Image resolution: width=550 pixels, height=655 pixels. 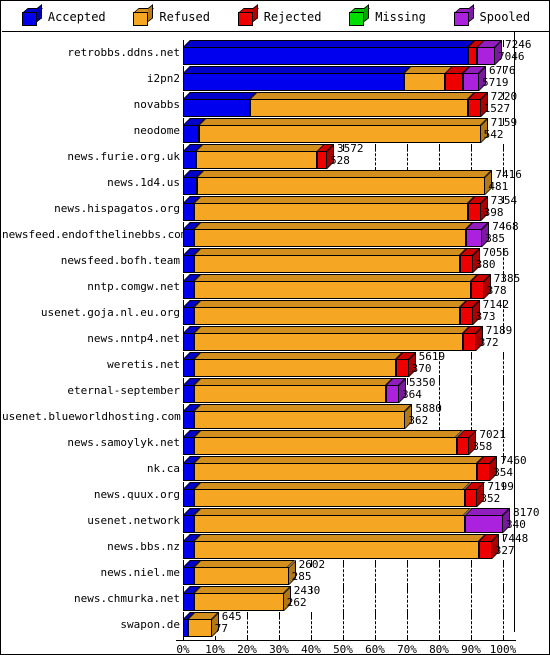 What do you see at coordinates (143, 364) in the screenshot?
I see `bar-row-label: weretis.net` at bounding box center [143, 364].